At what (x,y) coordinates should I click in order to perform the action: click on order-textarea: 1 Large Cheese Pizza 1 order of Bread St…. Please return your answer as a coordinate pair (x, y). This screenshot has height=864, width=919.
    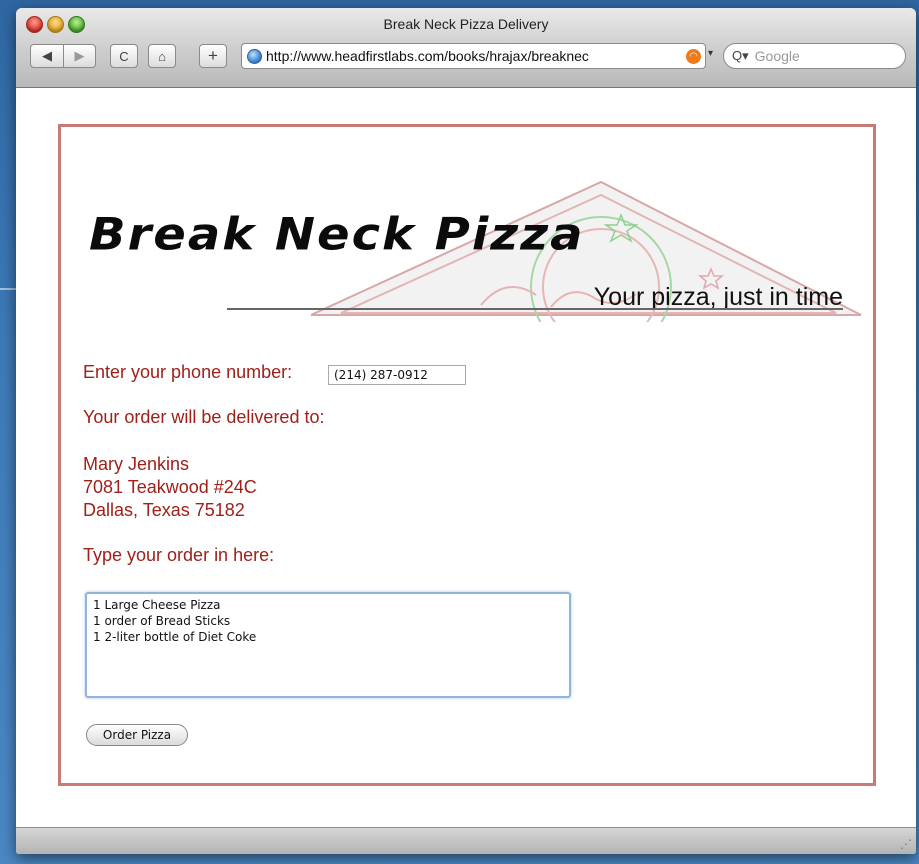
    Looking at the image, I should click on (328, 645).